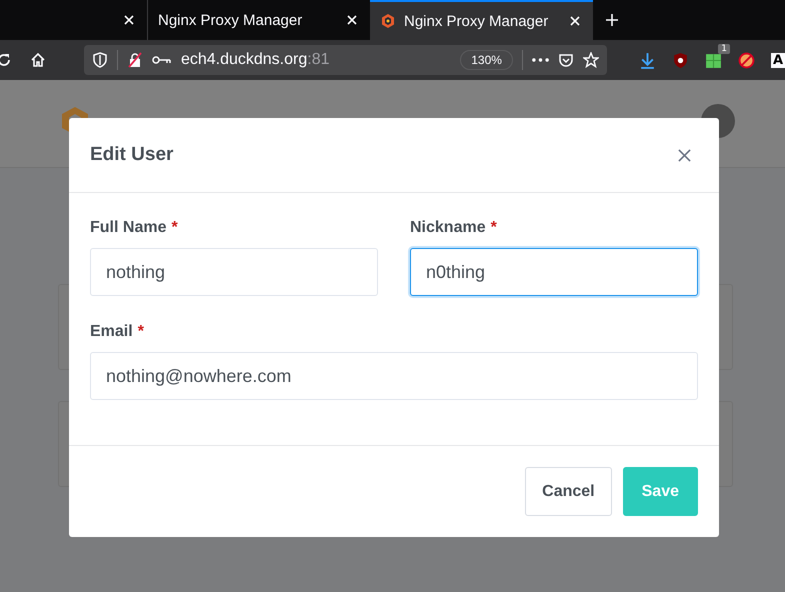  I want to click on field-label: Email, so click(111, 332).